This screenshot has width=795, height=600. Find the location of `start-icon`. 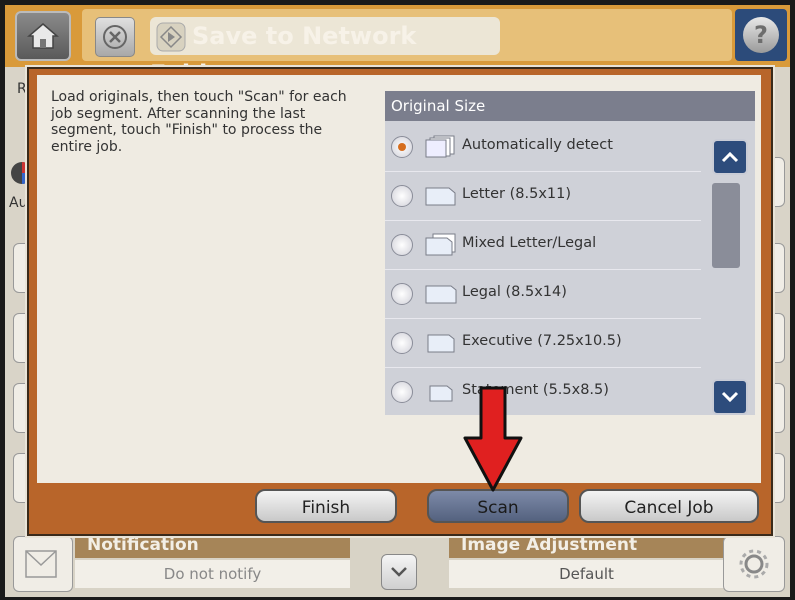

start-icon is located at coordinates (171, 37).